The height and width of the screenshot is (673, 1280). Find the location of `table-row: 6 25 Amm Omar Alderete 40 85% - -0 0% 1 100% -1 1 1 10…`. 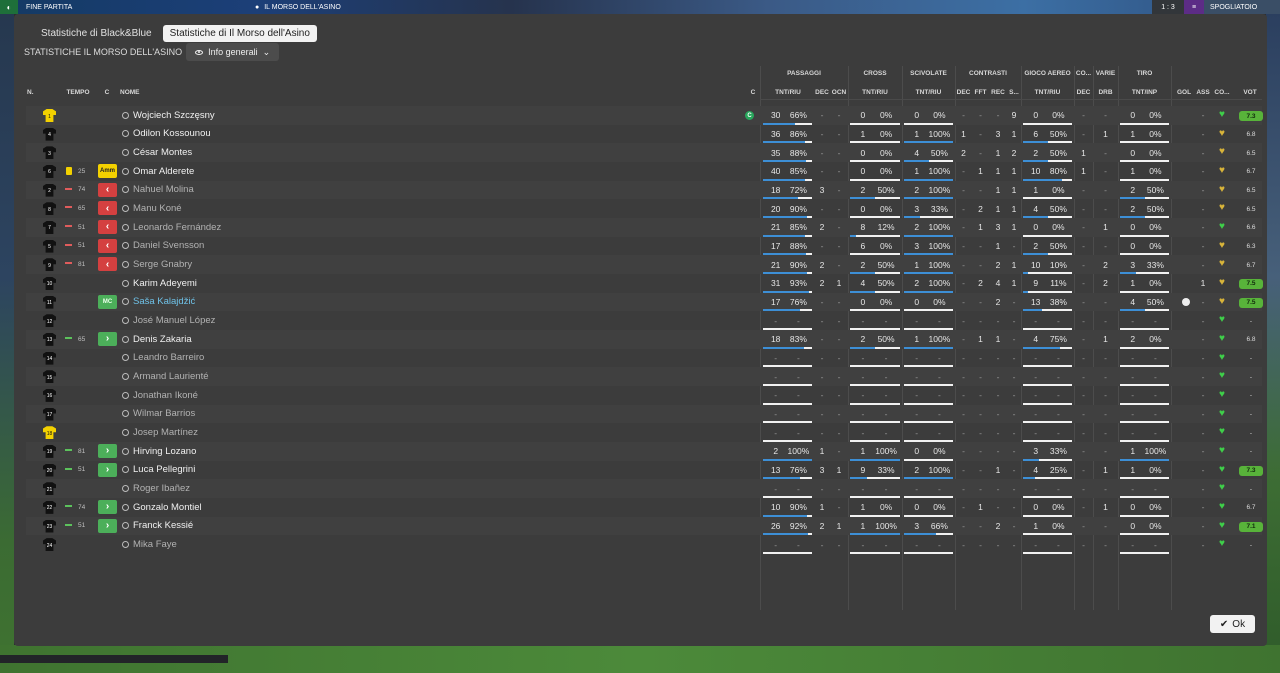

table-row: 6 25 Amm Omar Alderete 40 85% - -0 0% 1 100% -1 1 1 10… is located at coordinates (644, 171).